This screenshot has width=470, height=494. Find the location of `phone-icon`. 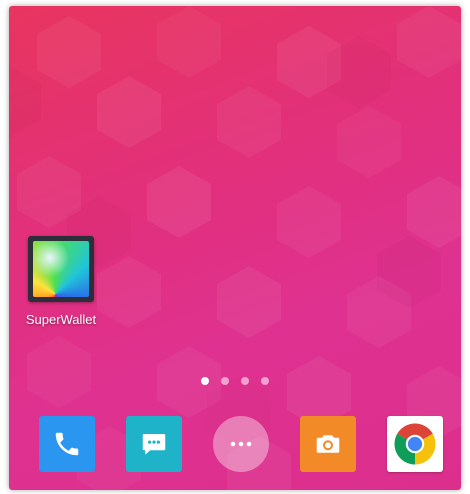

phone-icon is located at coordinates (67, 444).